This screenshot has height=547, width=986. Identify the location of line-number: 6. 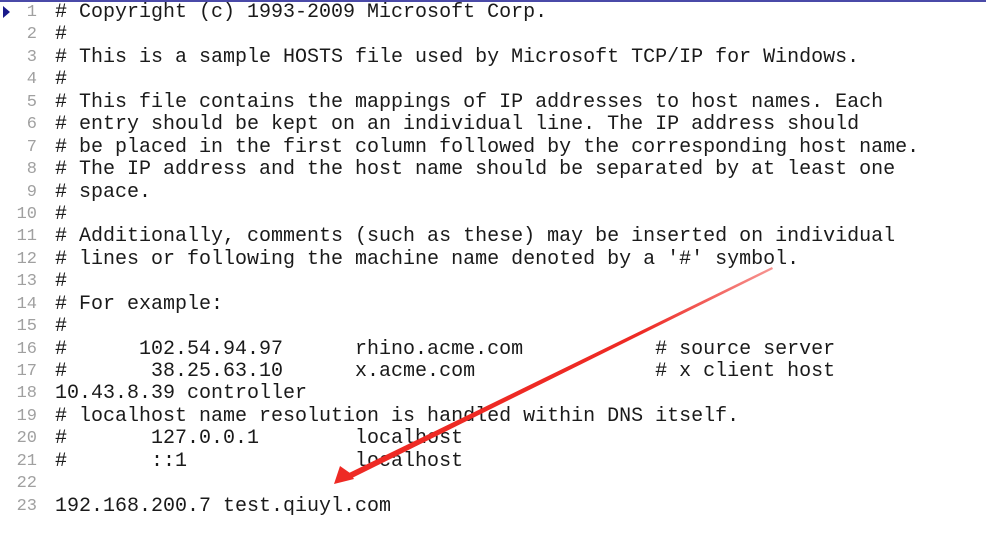
(31, 125).